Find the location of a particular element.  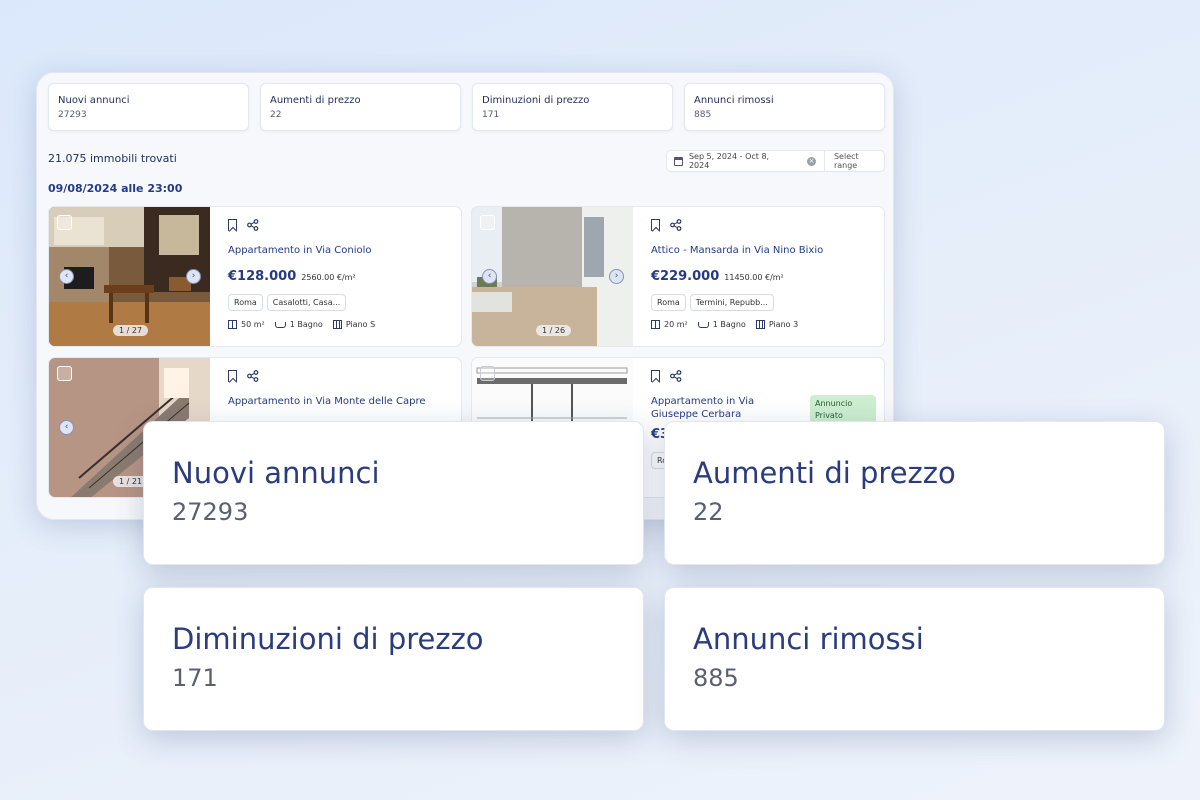

zoom-stat-card-increase: Aumenti di prezzo 22 is located at coordinates (914, 493).